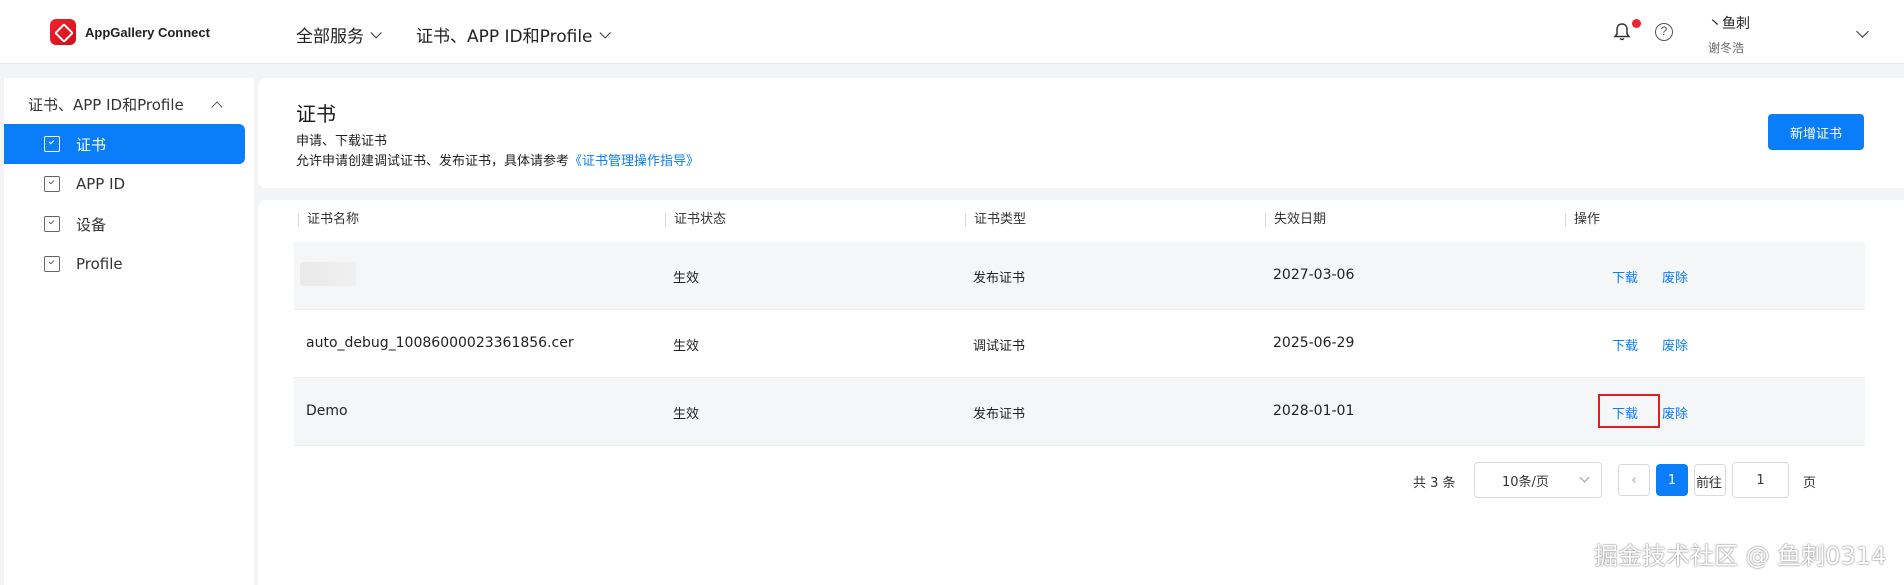 The width and height of the screenshot is (1904, 585). Describe the element at coordinates (124, 224) in the screenshot. I see `sidebar-item-devices: 设备` at that location.